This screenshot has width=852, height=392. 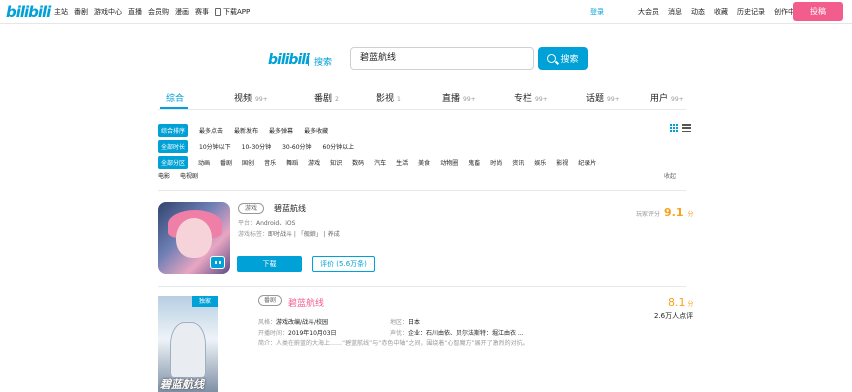 I want to click on tab-film: 影视 1, so click(x=388, y=97).